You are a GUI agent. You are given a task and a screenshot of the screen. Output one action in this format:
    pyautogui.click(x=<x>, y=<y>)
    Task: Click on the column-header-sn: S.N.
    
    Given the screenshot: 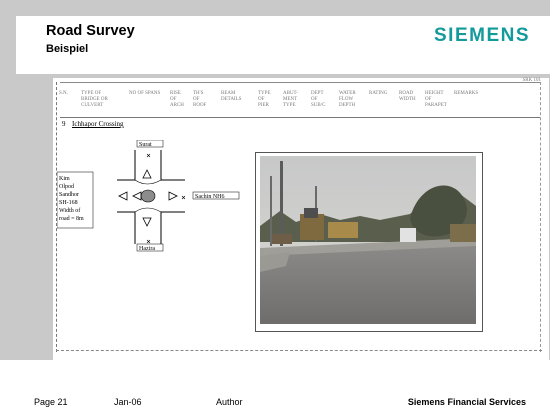 What is the action you would take?
    pyautogui.click(x=63, y=93)
    